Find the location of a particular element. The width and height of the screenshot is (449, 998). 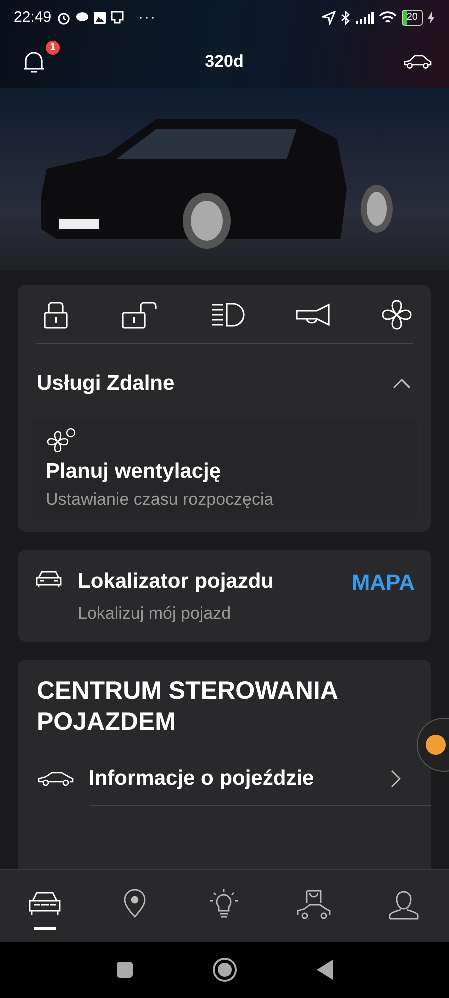

collapse-chevron-icon is located at coordinates (402, 384).